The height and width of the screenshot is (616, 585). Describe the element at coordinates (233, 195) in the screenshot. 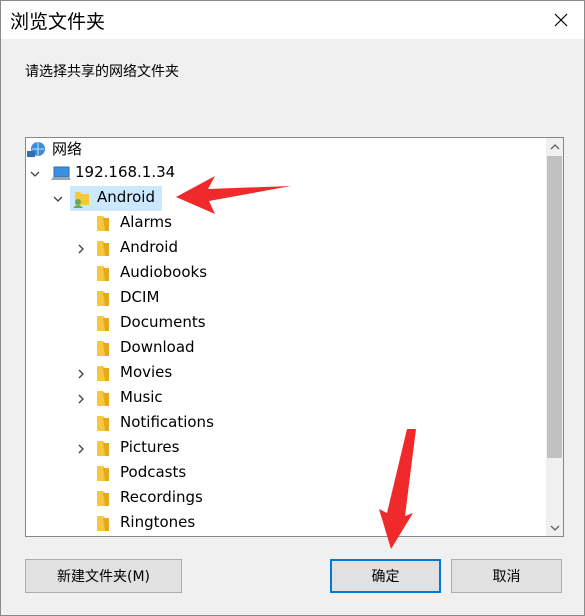

I see `annotation-arrow-left` at that location.